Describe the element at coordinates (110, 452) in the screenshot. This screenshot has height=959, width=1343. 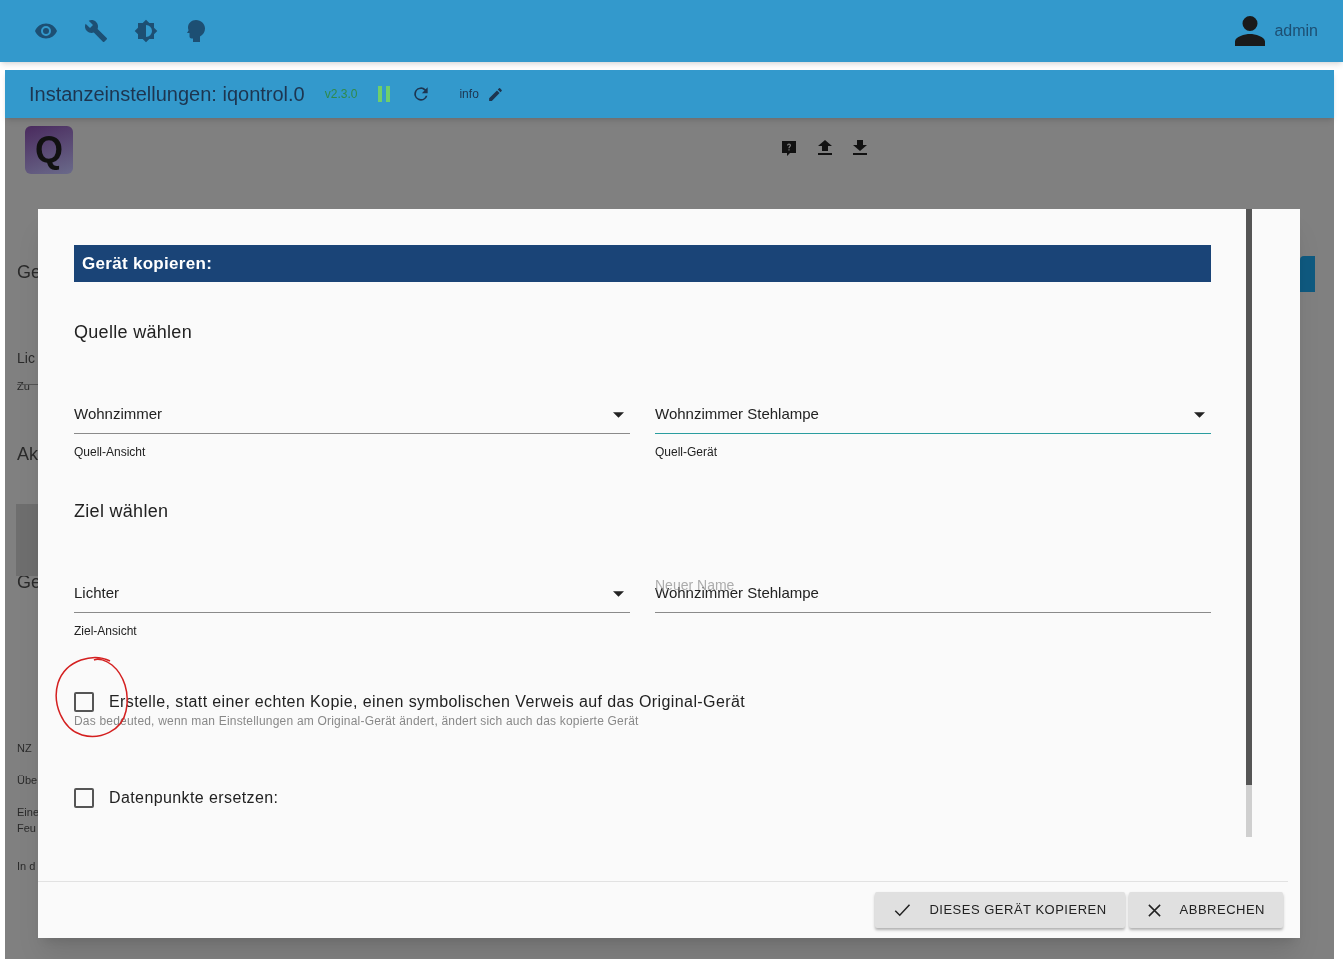
I see `helper-text: Quell-Ansicht` at that location.